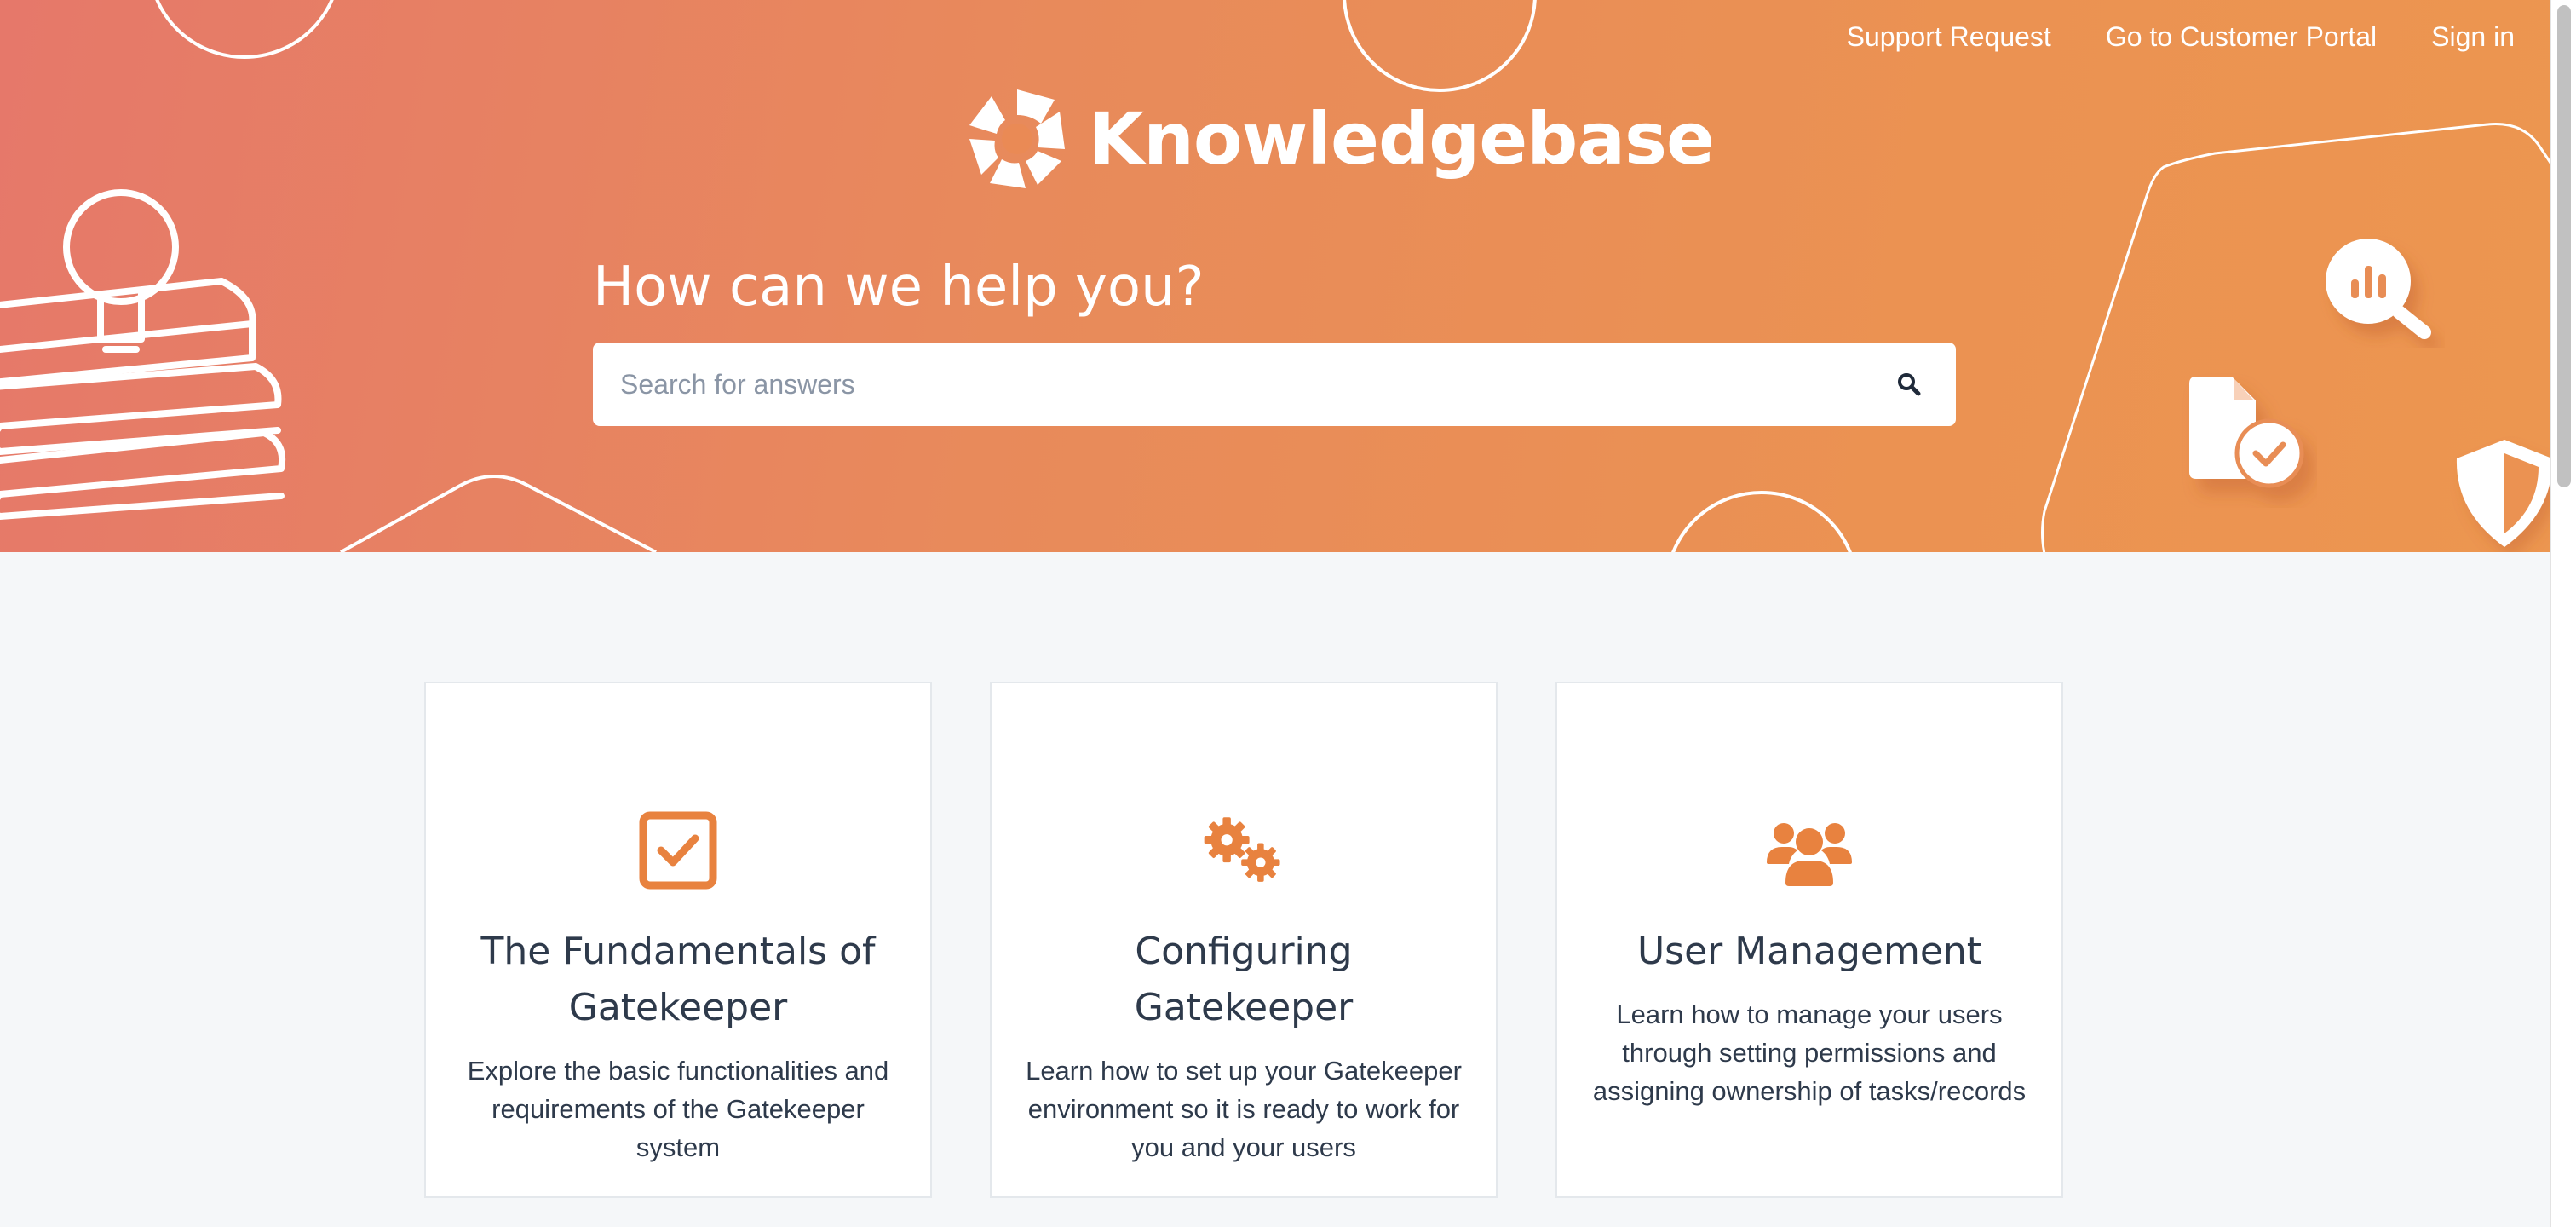 Image resolution: width=2576 pixels, height=1227 pixels. I want to click on analytics-search-icon, so click(2379, 289).